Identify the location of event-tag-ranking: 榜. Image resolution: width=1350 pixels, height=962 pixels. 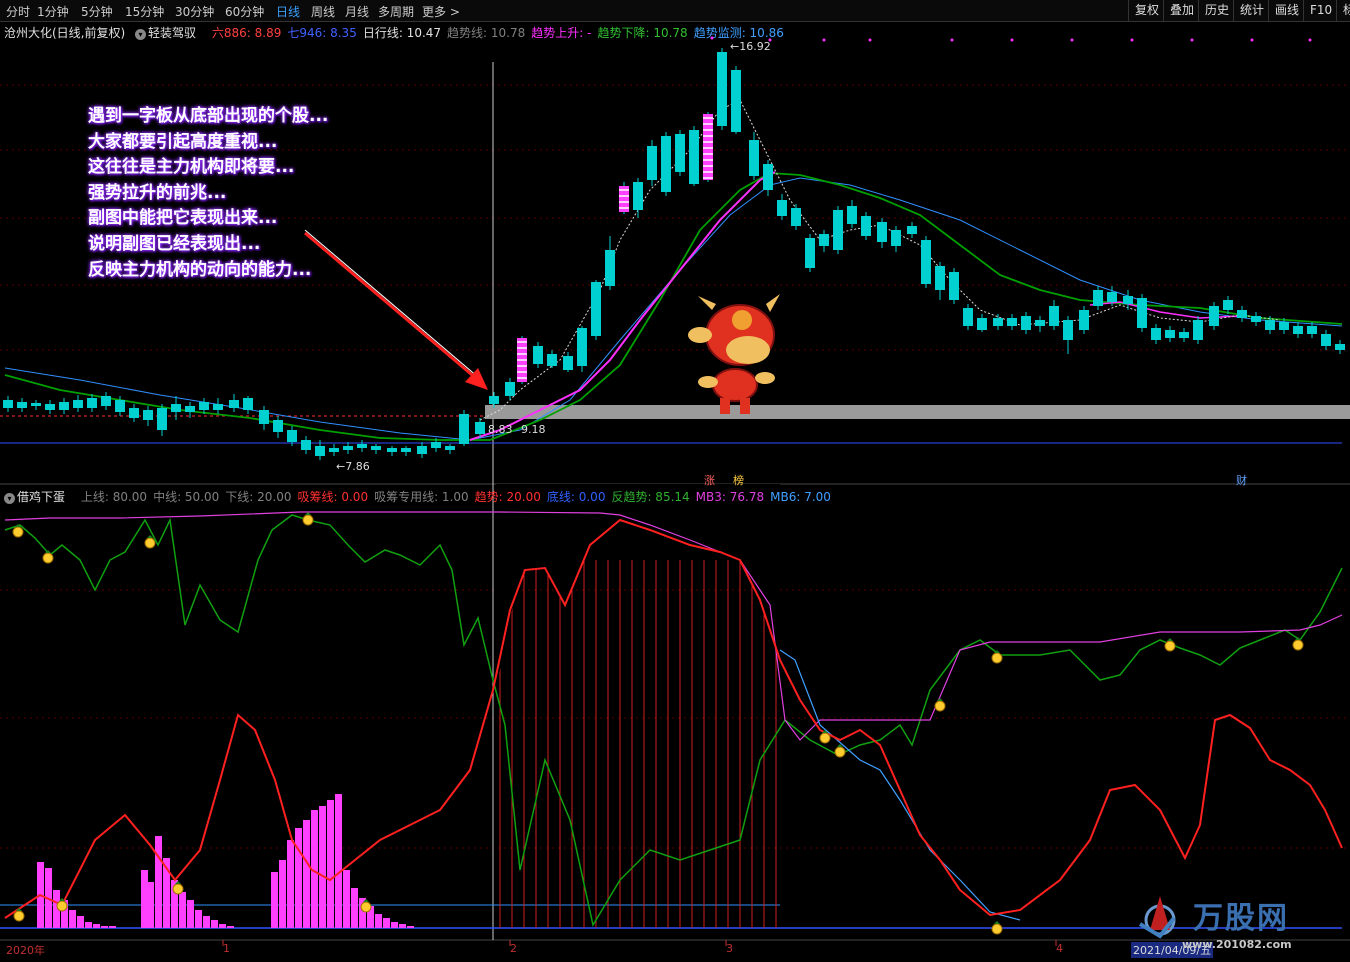
(738, 480).